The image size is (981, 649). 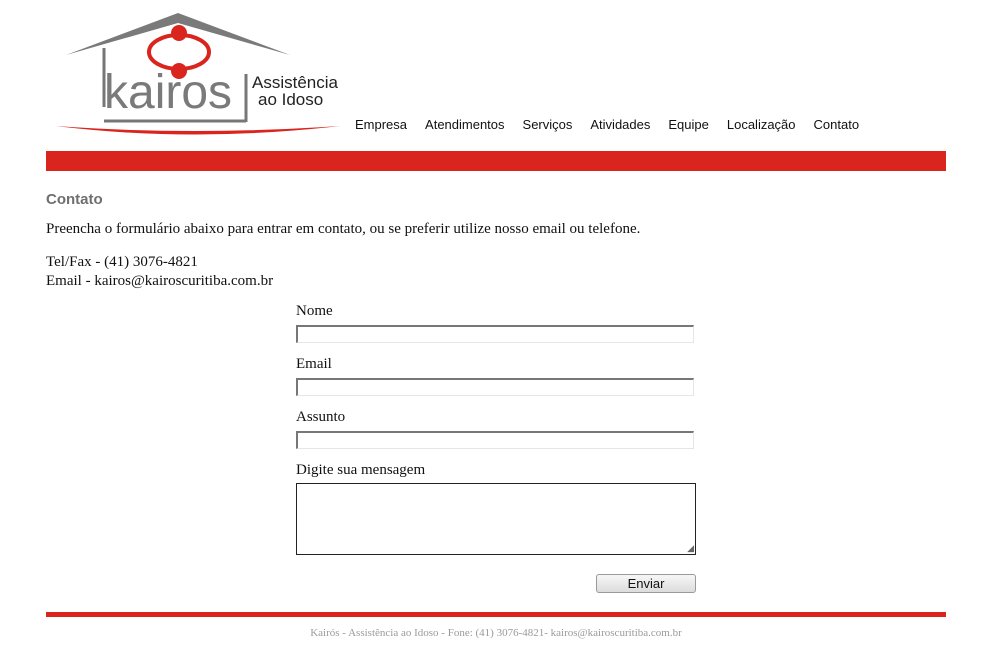 I want to click on nav-item-atividades: Atividades, so click(x=620, y=124).